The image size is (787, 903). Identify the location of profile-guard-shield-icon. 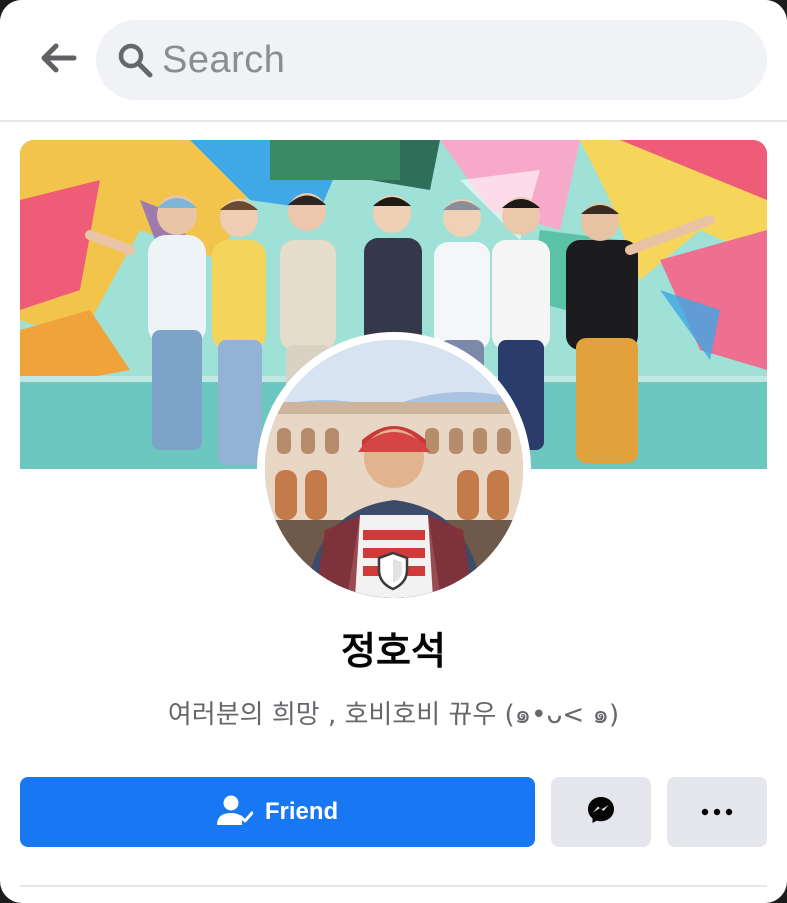
(393, 571).